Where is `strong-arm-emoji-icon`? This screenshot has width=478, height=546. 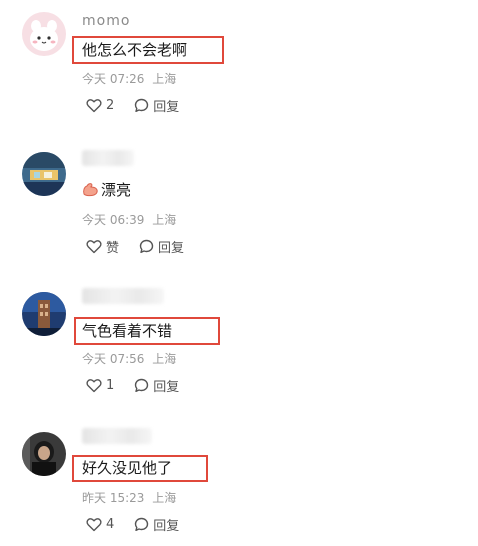
strong-arm-emoji-icon is located at coordinates (90, 190).